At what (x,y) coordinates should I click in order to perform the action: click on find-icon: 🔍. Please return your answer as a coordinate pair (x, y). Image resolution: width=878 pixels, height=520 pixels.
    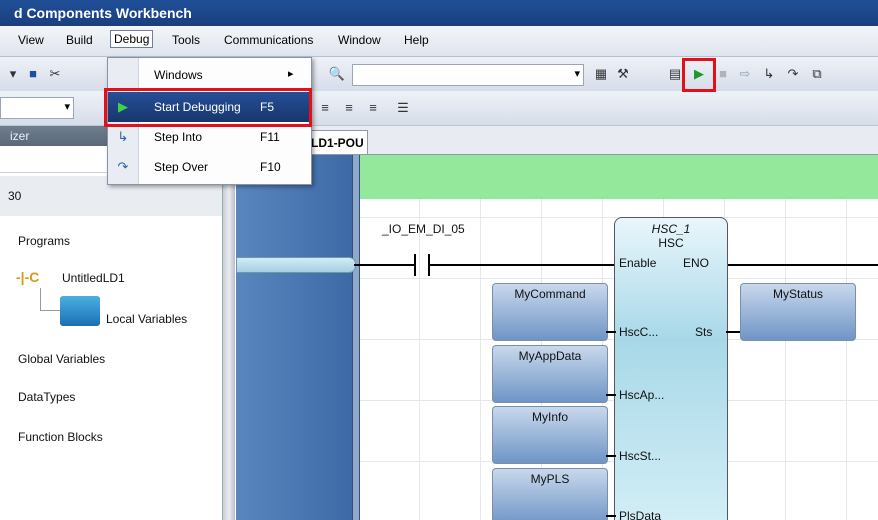
    Looking at the image, I should click on (337, 74).